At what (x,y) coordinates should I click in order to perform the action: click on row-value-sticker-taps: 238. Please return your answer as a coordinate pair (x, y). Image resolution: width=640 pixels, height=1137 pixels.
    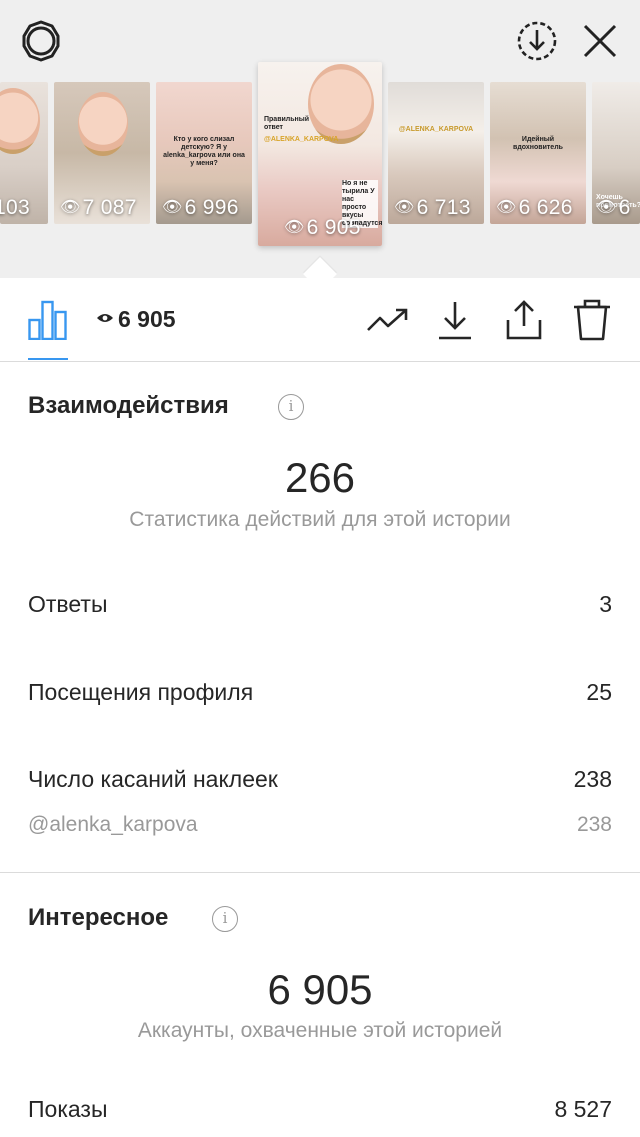
    Looking at the image, I should click on (592, 779).